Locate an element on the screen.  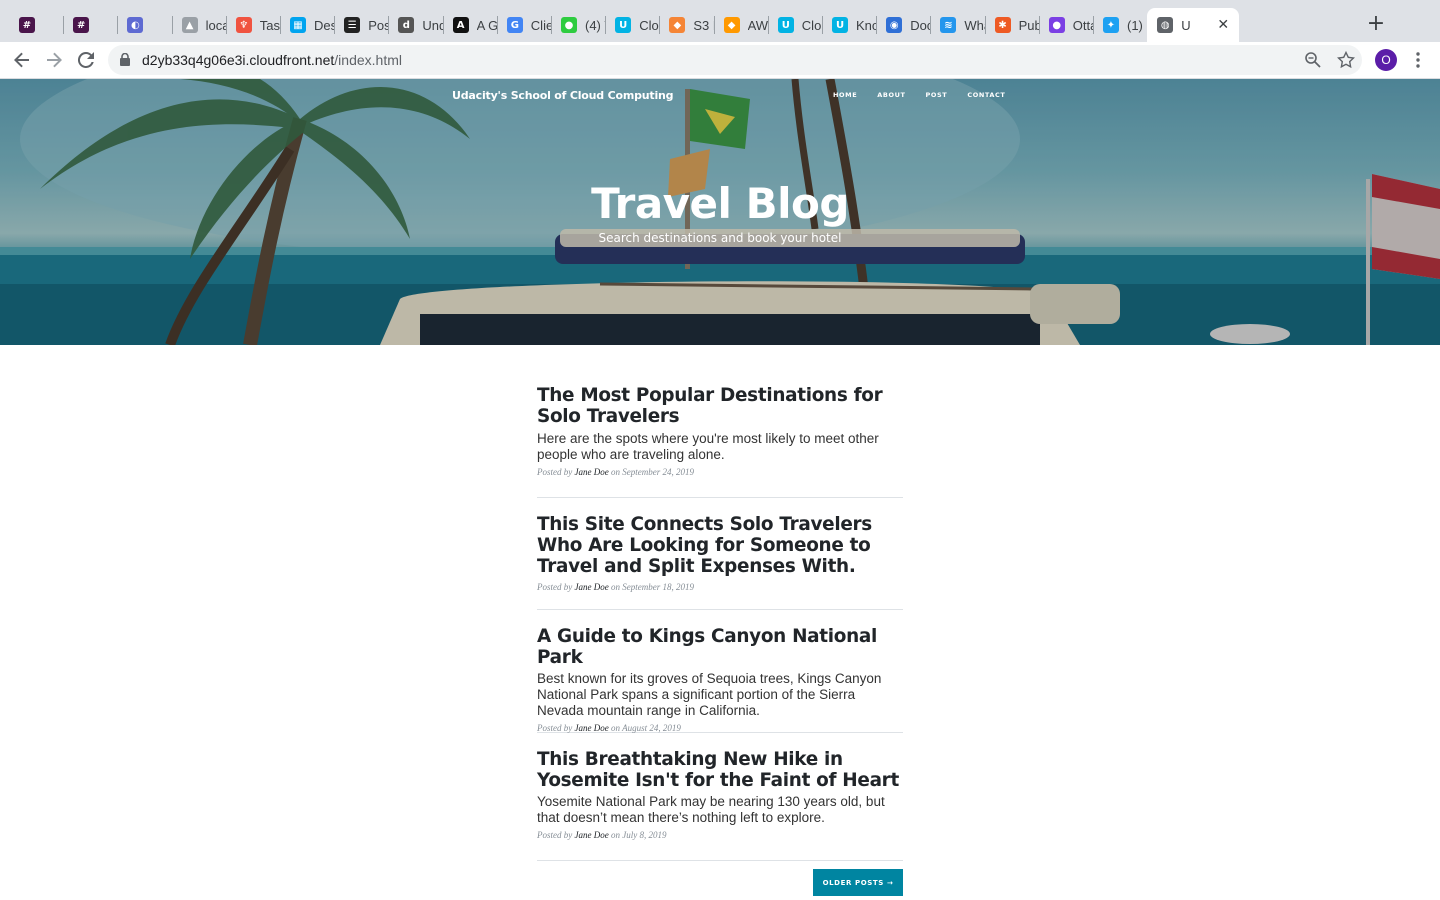
tab-title: Knov is located at coordinates (866, 25).